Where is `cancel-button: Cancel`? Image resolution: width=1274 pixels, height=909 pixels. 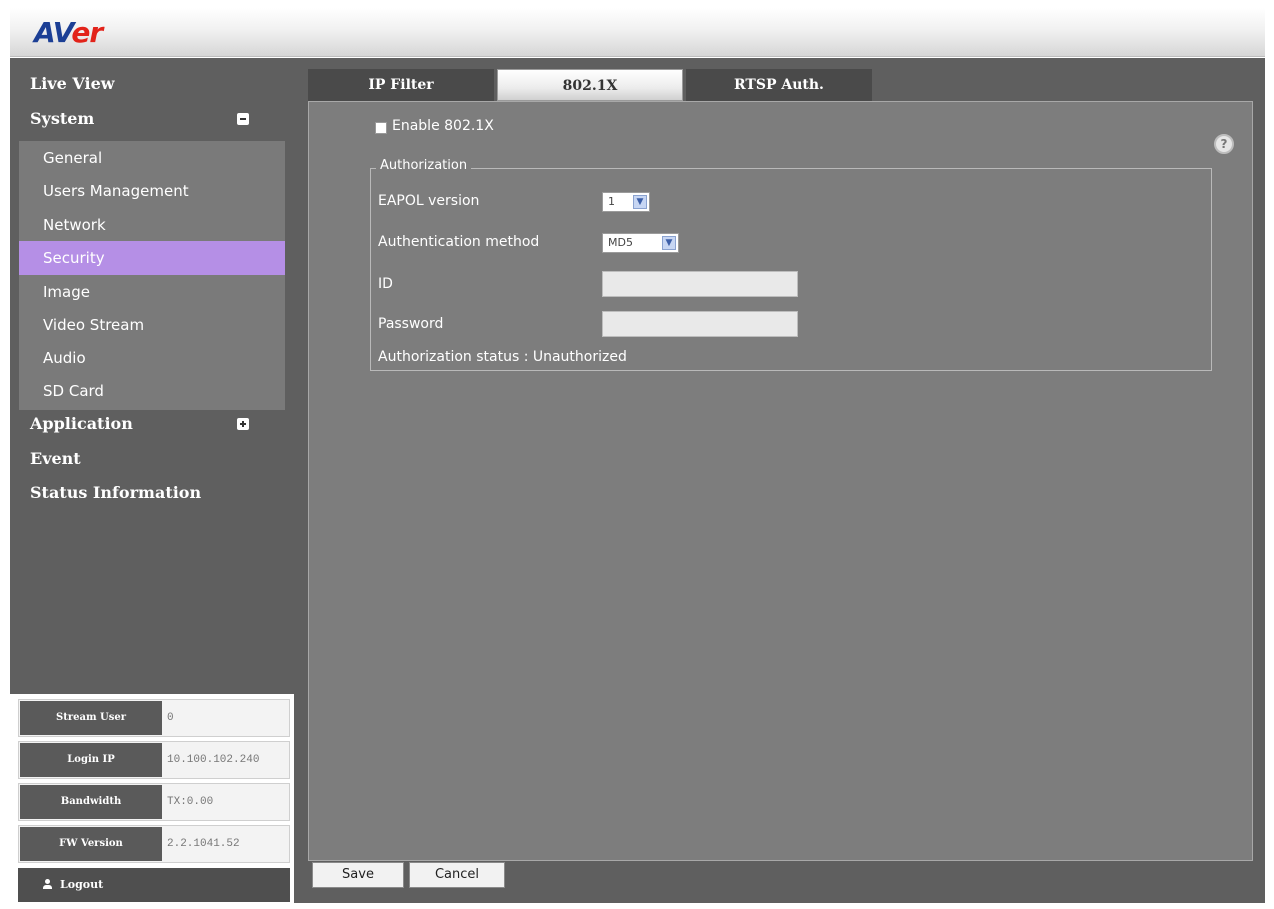
cancel-button: Cancel is located at coordinates (457, 875).